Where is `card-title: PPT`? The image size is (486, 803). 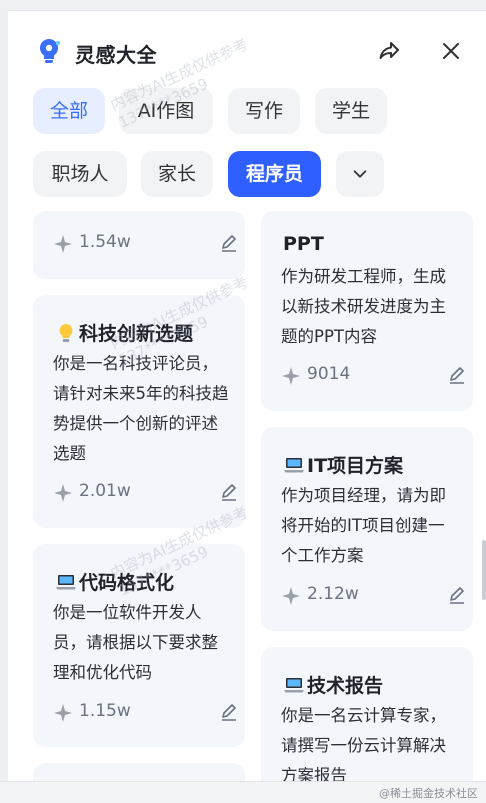 card-title: PPT is located at coordinates (303, 244).